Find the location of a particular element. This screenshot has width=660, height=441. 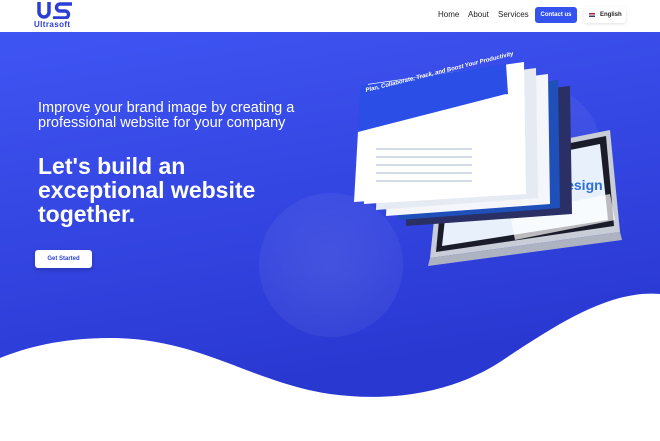

contact-us-button: Contact us is located at coordinates (556, 15).